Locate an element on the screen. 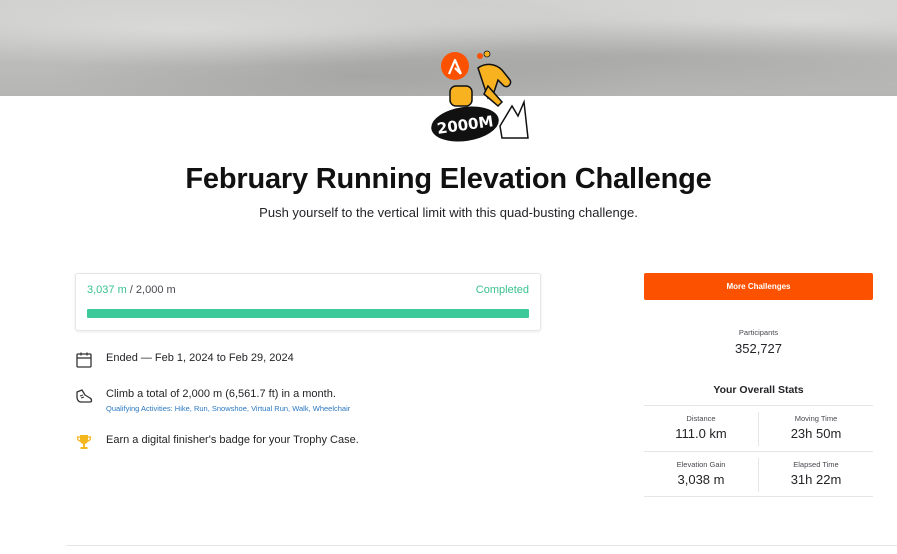 The height and width of the screenshot is (554, 897). detail-dates-text: Ended — Feb 1, 2024 to Feb 29, 2024 is located at coordinates (200, 358).